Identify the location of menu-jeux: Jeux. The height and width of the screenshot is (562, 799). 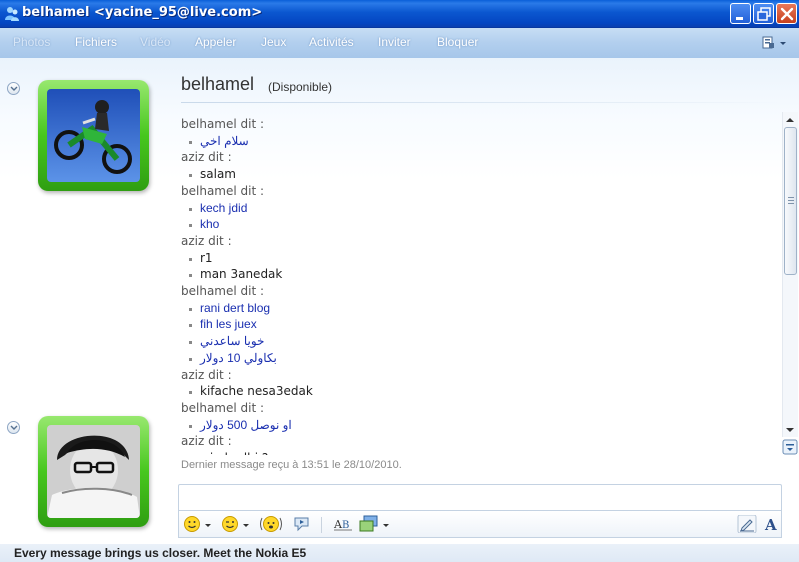
(273, 42).